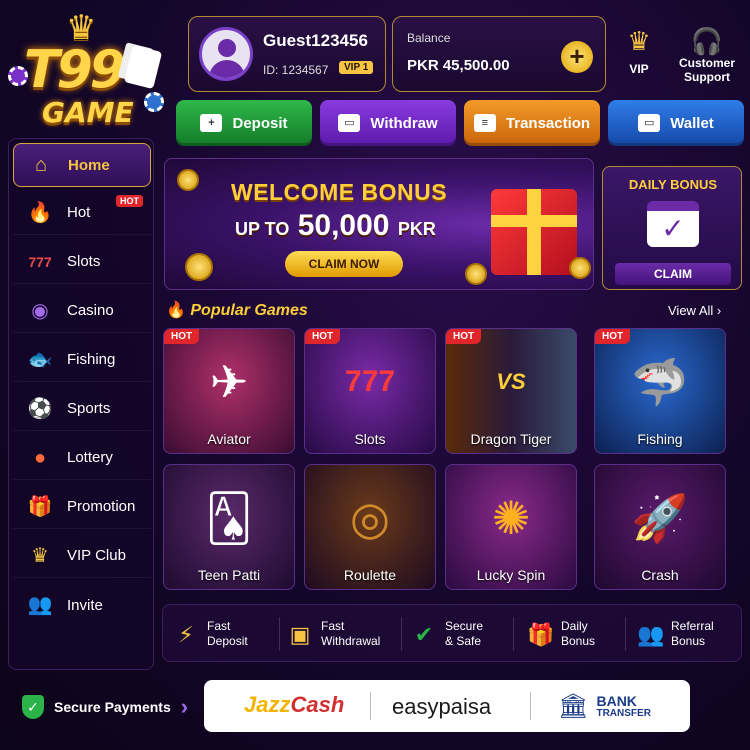 Image resolution: width=750 pixels, height=750 pixels. Describe the element at coordinates (91, 359) in the screenshot. I see `sidebar-item-label: Fishing` at that location.